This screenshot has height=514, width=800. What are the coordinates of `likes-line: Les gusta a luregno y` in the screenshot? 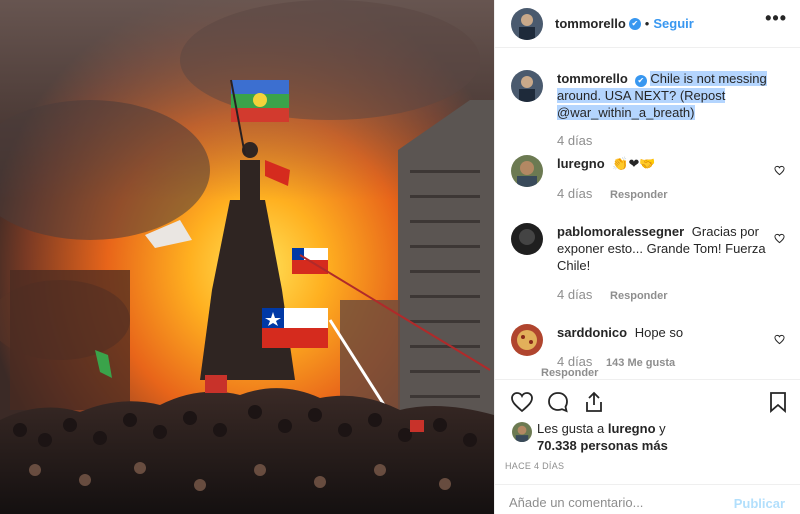 It's located at (601, 428).